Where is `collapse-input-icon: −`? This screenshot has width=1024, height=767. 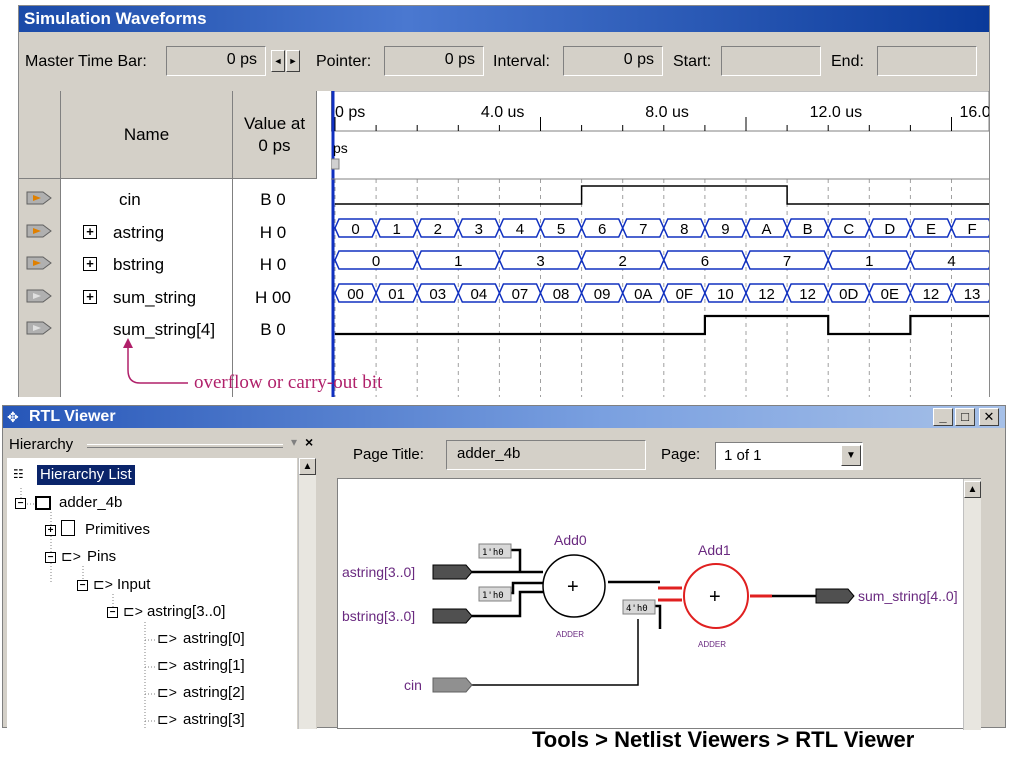
collapse-input-icon: − is located at coordinates (82, 585).